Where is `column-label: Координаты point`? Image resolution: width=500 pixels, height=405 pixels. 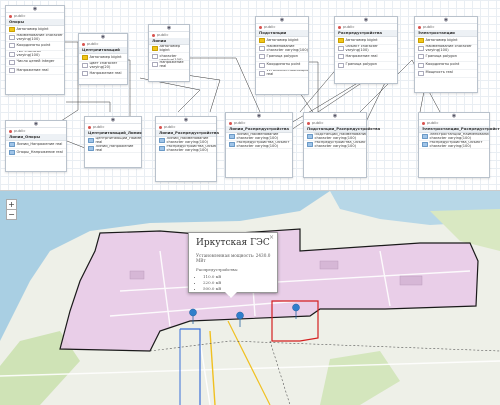
column-label: Координаты point is located at coordinates (33, 45).